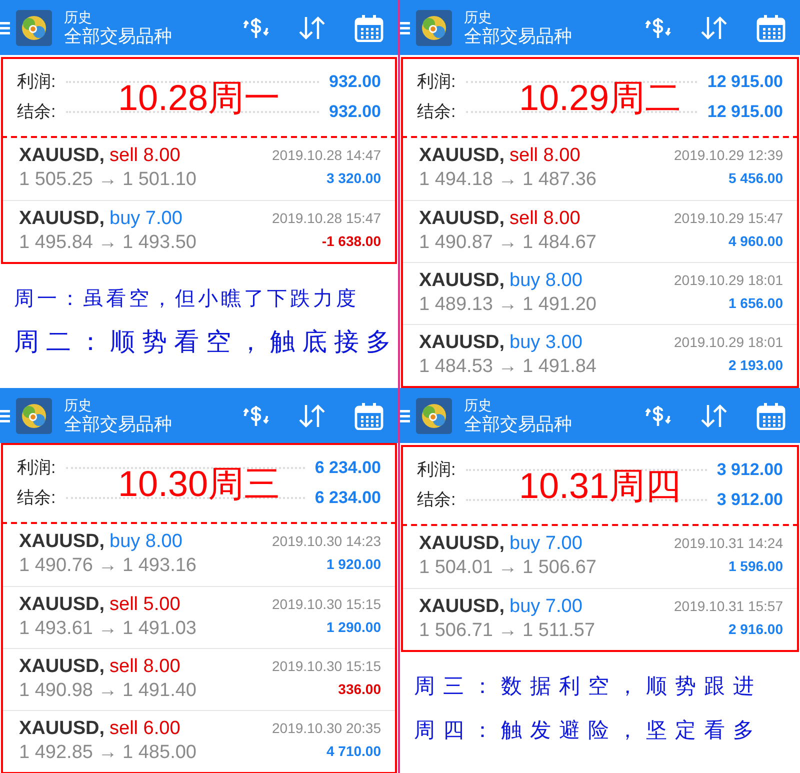 This screenshot has height=773, width=800. What do you see at coordinates (326, 218) in the screenshot?
I see `trade-time: 2019.10.28 15:47` at bounding box center [326, 218].